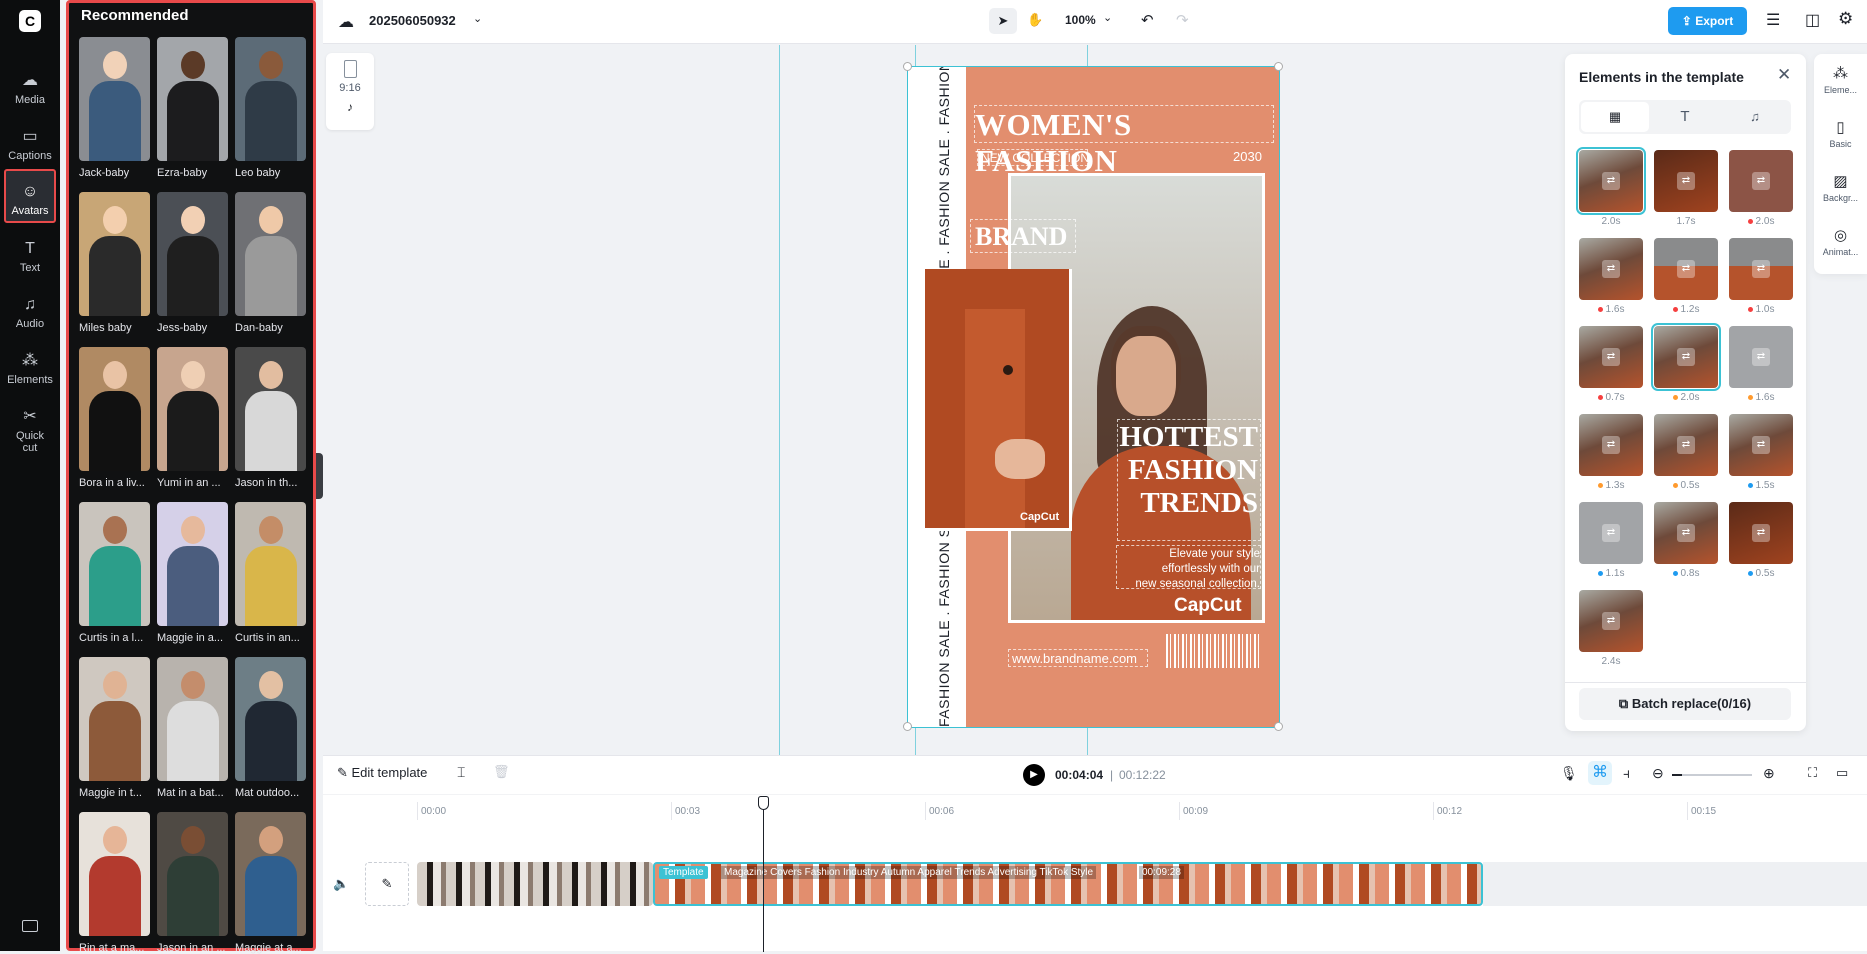 This screenshot has width=1867, height=954. What do you see at coordinates (30, 88) in the screenshot?
I see `nav-media: ☁ Media` at bounding box center [30, 88].